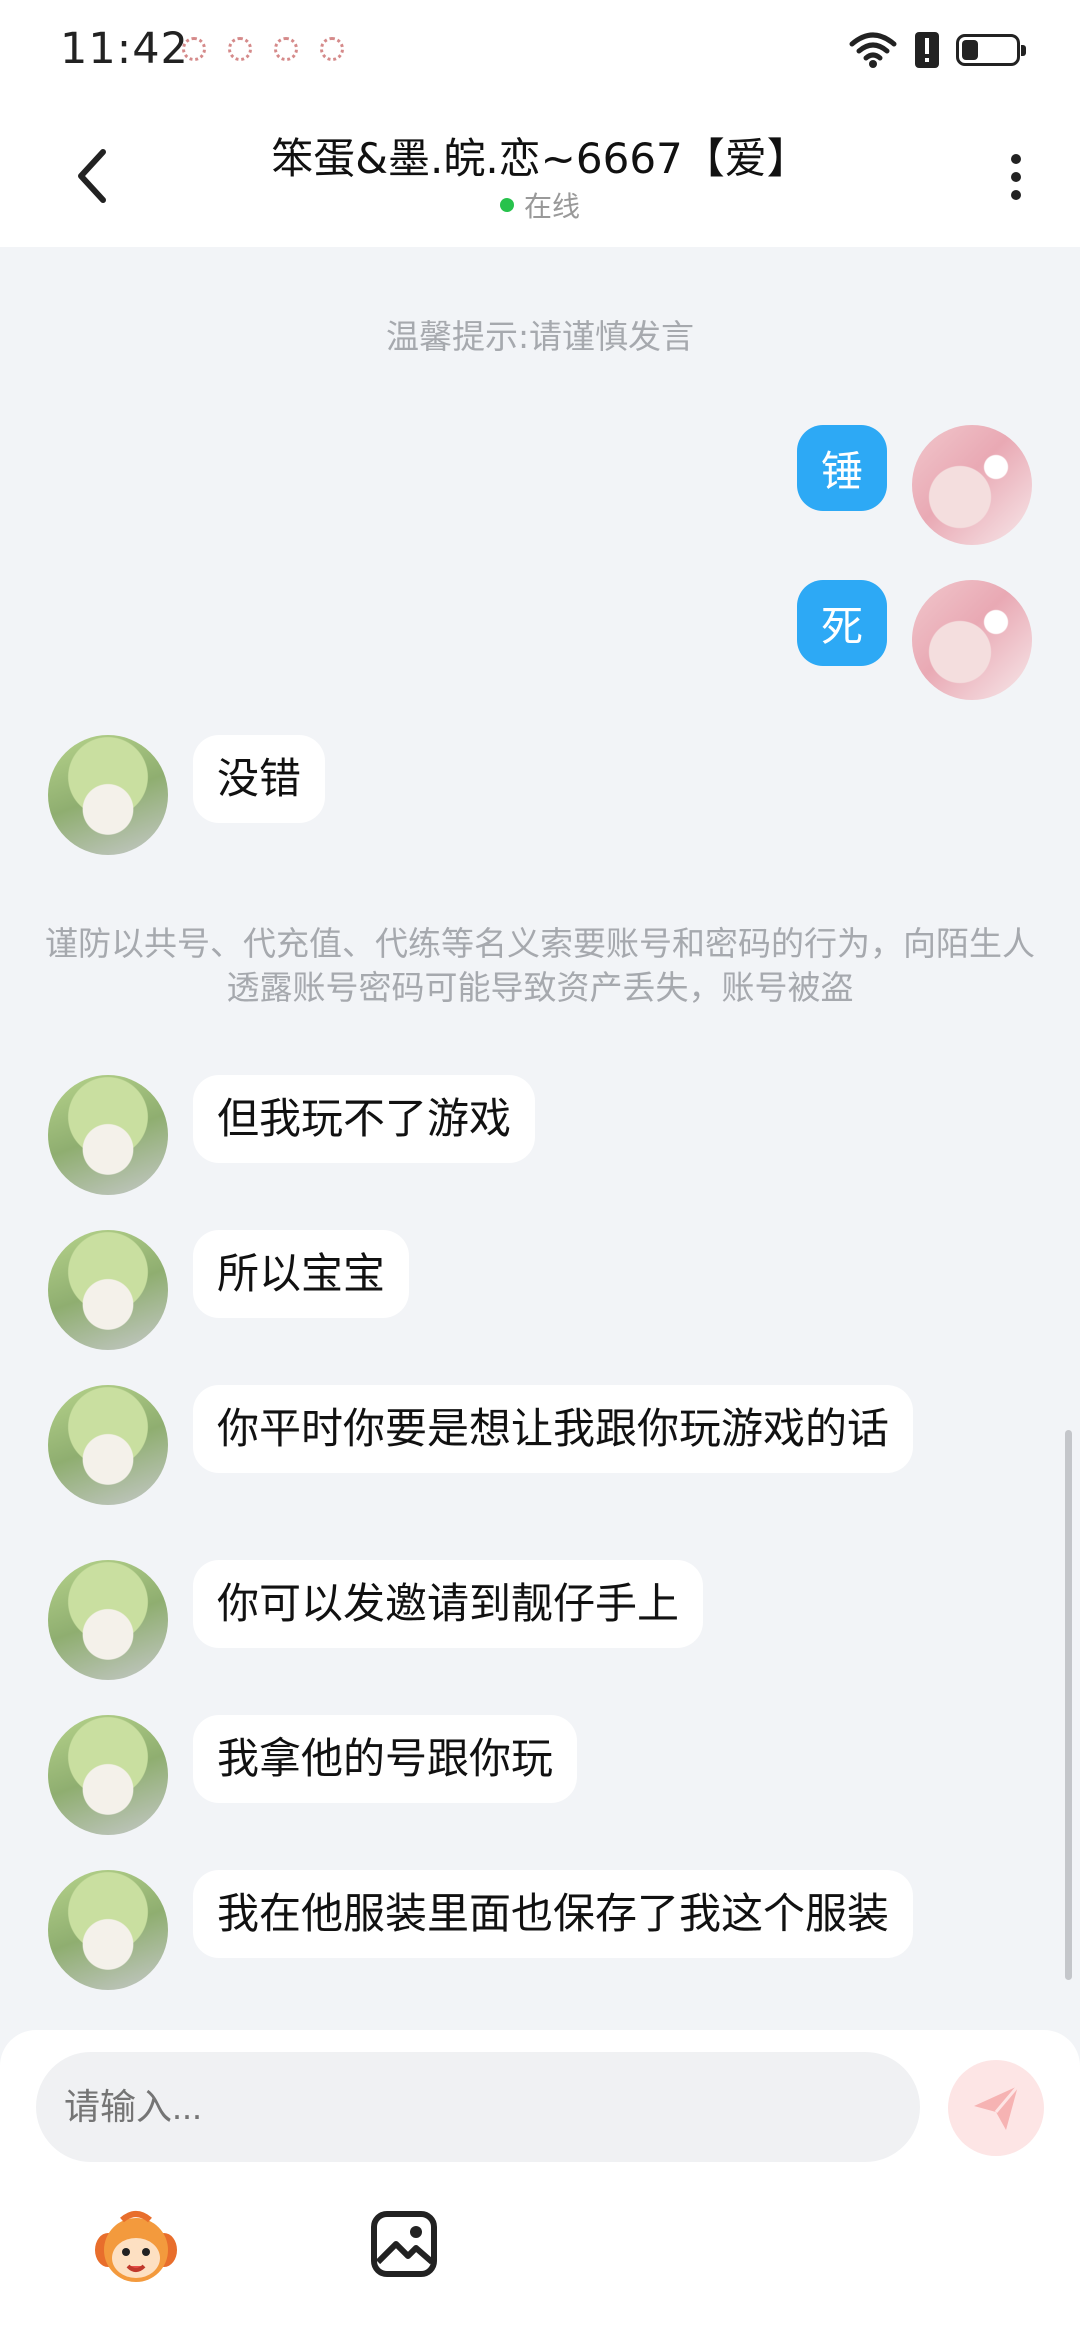 The image size is (1080, 2340). Describe the element at coordinates (551, 206) in the screenshot. I see `online-status-label: 在线` at that location.